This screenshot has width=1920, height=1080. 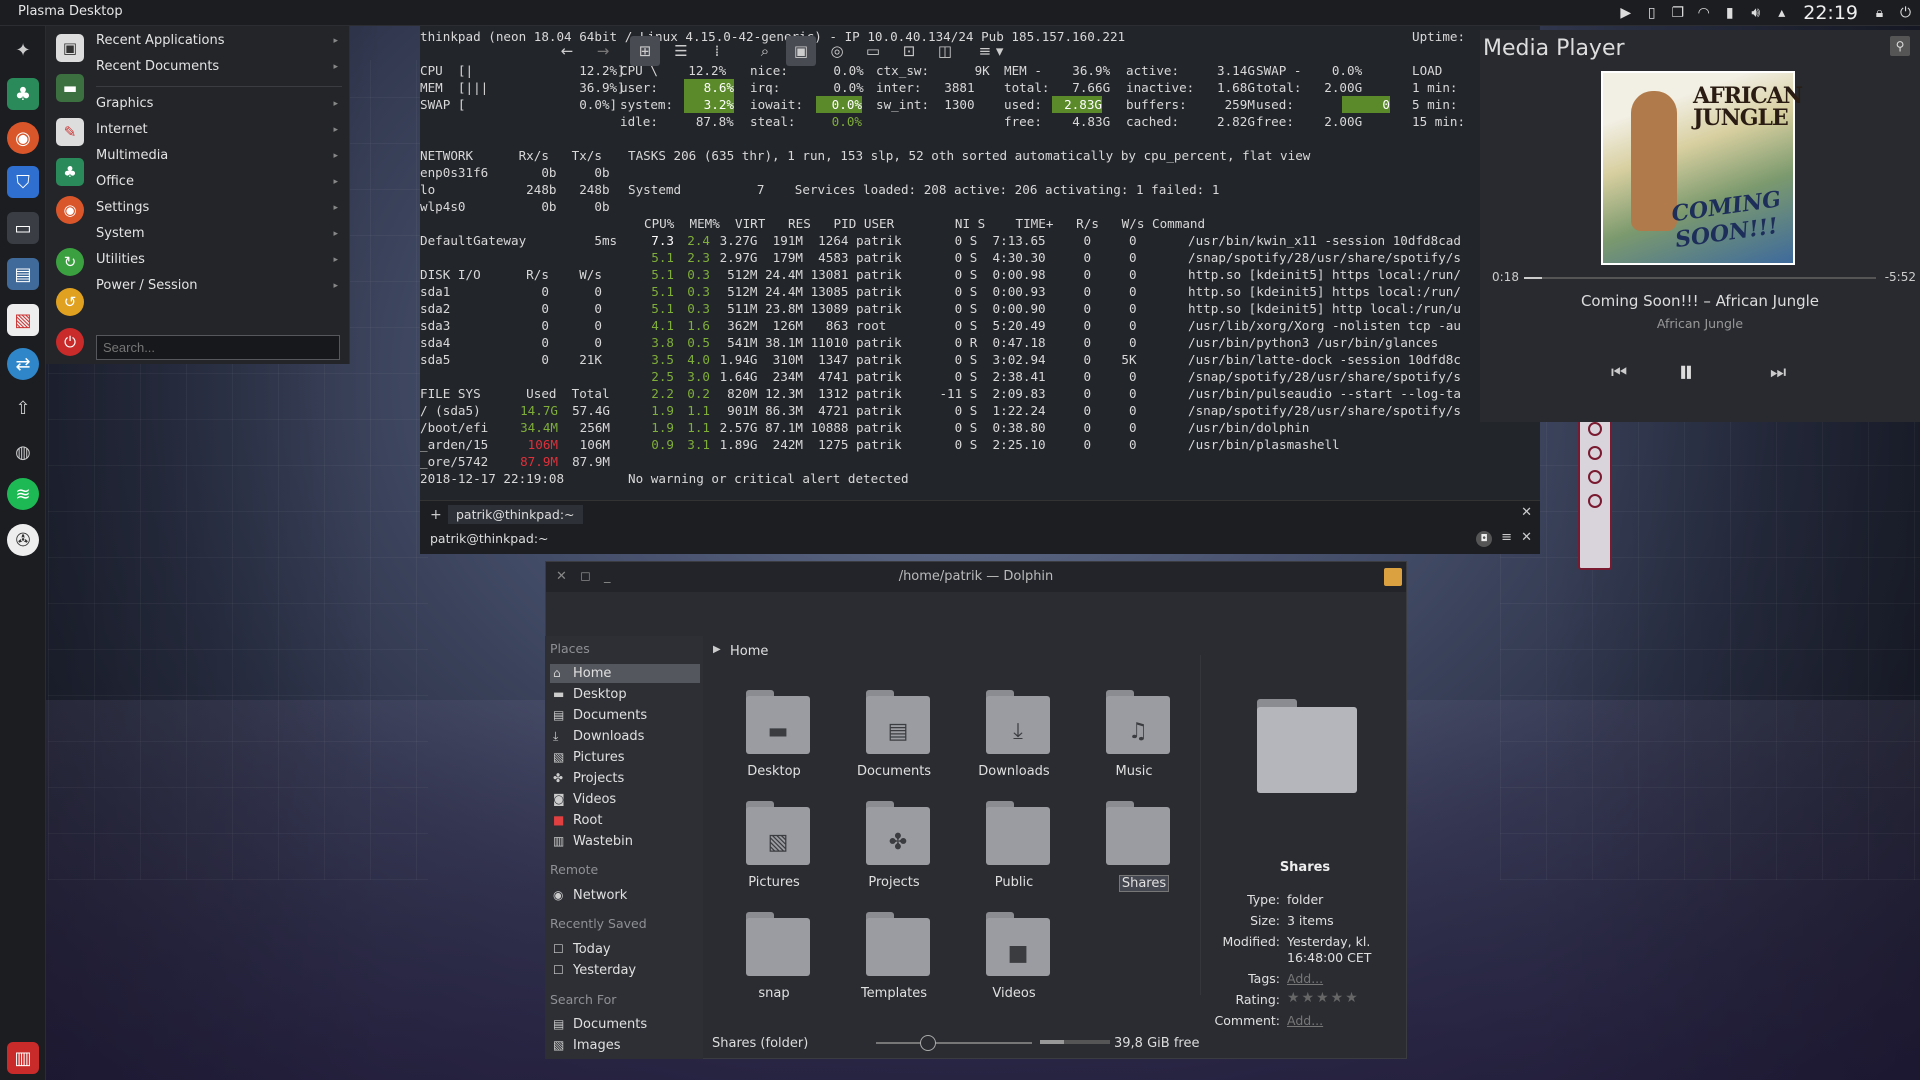 I want to click on media-play-icon: ▶, so click(x=1625, y=13).